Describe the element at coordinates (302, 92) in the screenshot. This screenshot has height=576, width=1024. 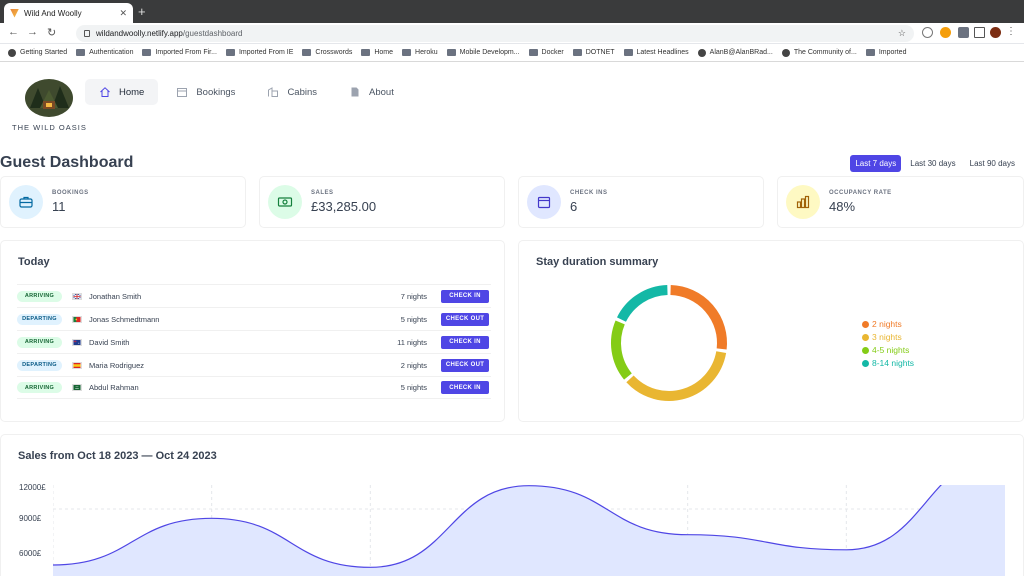
I see `nav-cabins-label: Cabins` at that location.